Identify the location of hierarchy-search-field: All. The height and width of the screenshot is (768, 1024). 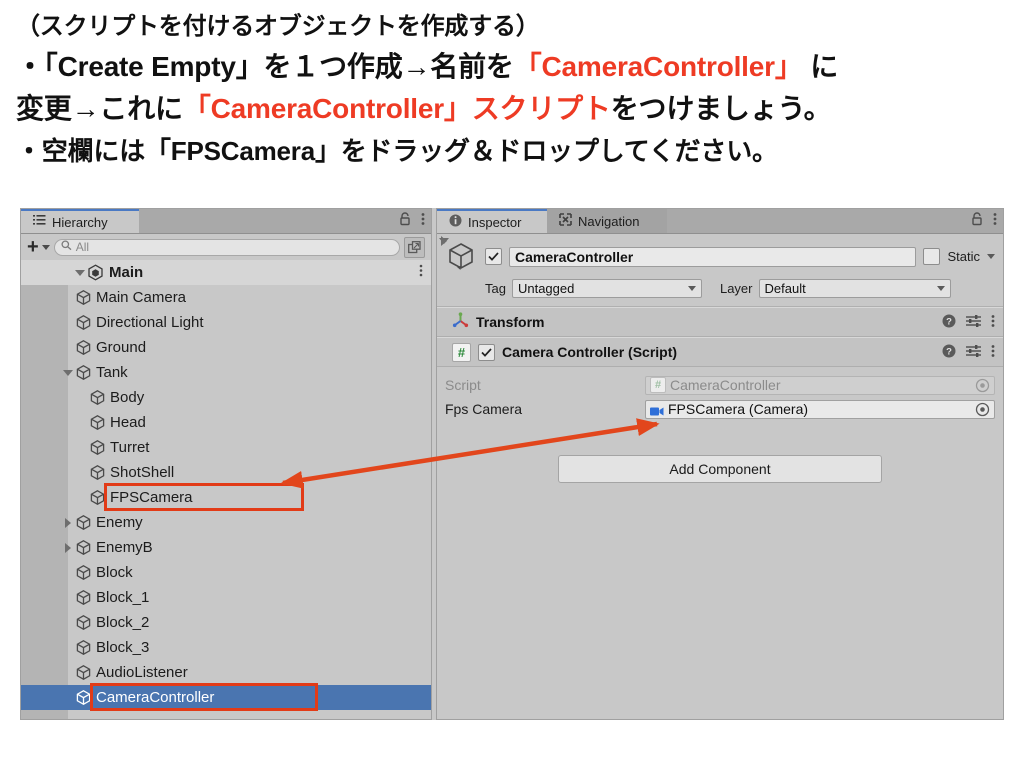
(226, 247).